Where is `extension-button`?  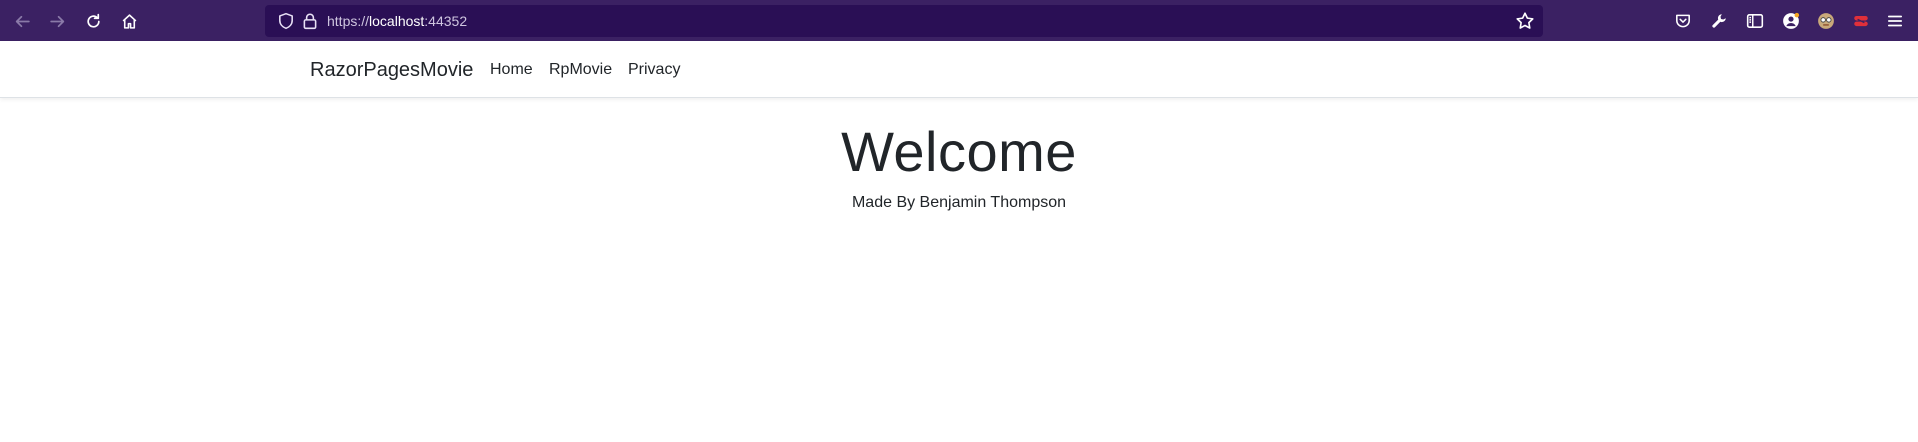
extension-button is located at coordinates (1826, 21).